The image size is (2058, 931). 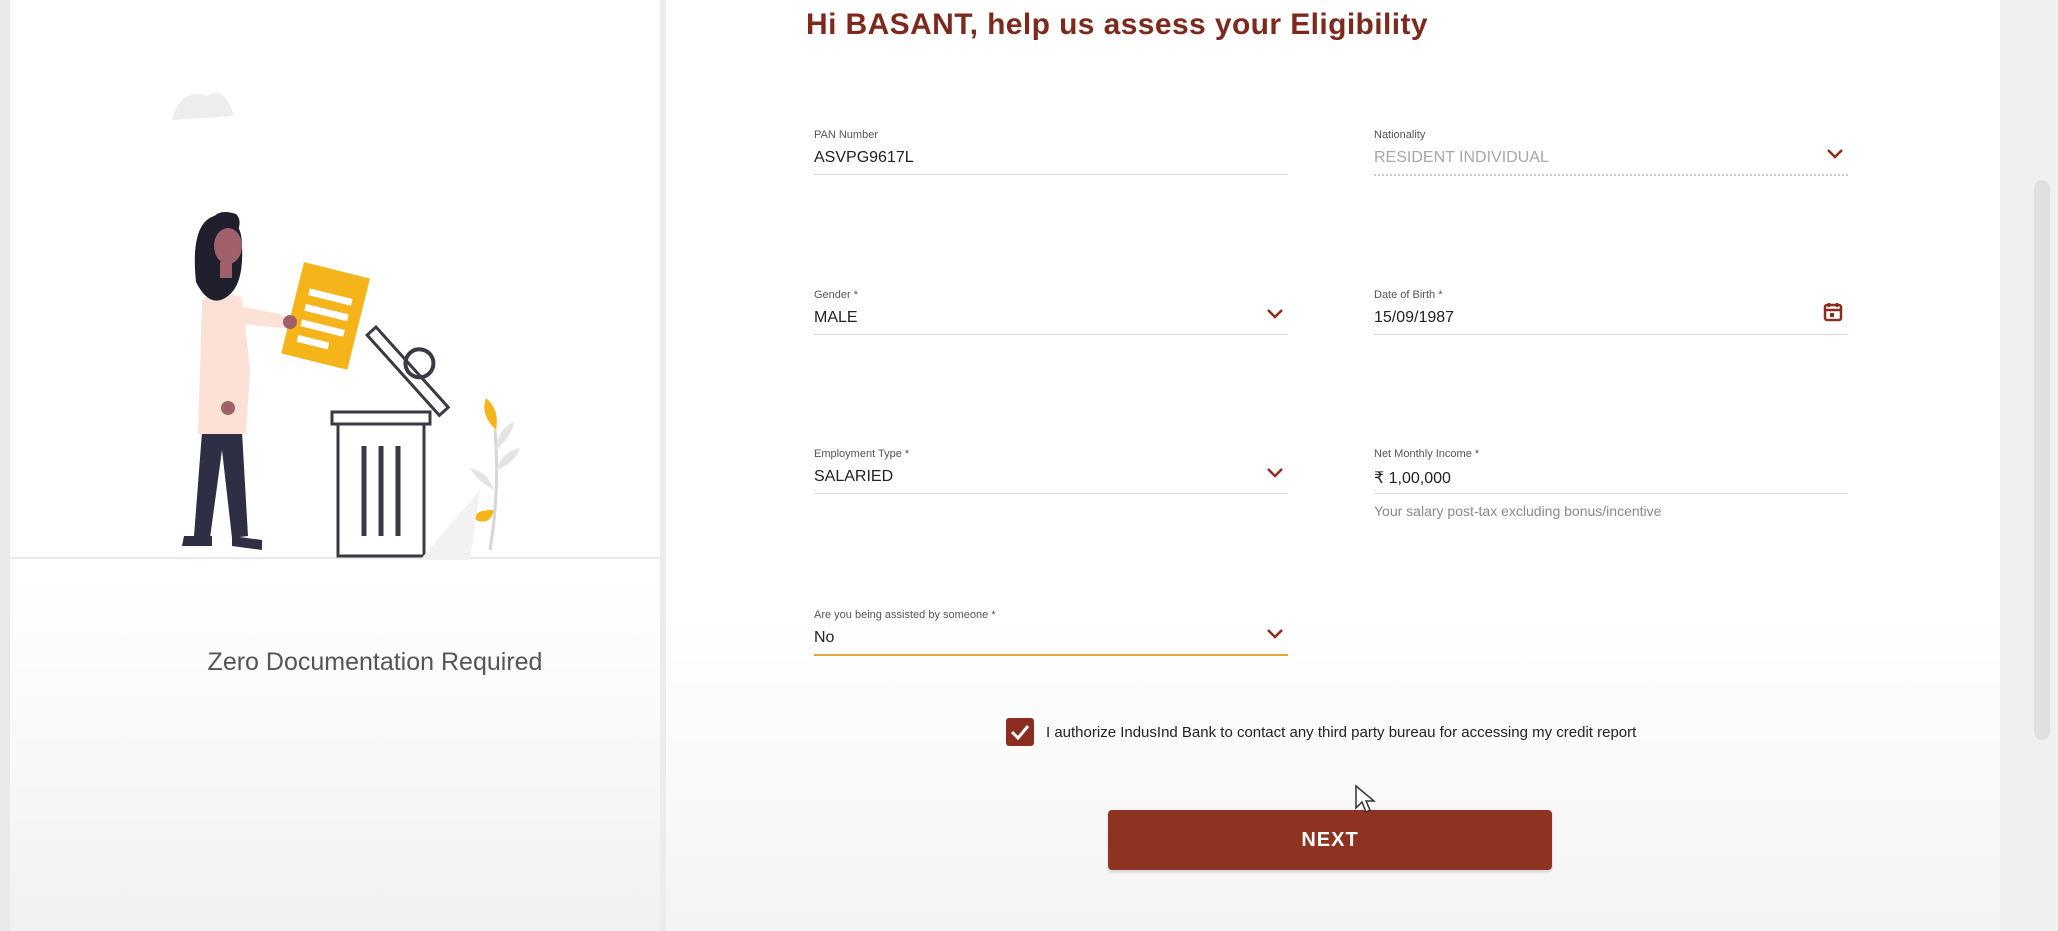 What do you see at coordinates (1611, 334) in the screenshot?
I see `date-of-birth-underline` at bounding box center [1611, 334].